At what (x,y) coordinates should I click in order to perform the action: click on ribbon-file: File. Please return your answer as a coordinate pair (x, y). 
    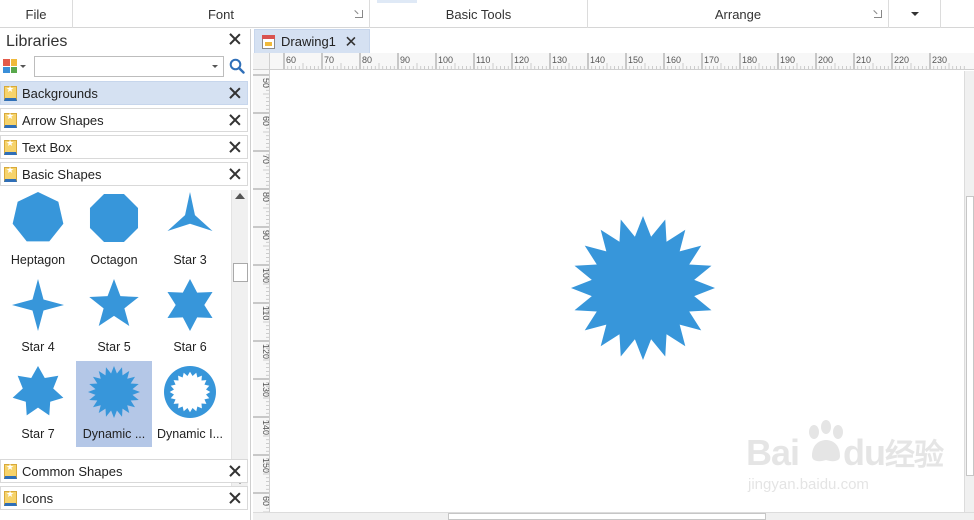
    Looking at the image, I should click on (36, 14).